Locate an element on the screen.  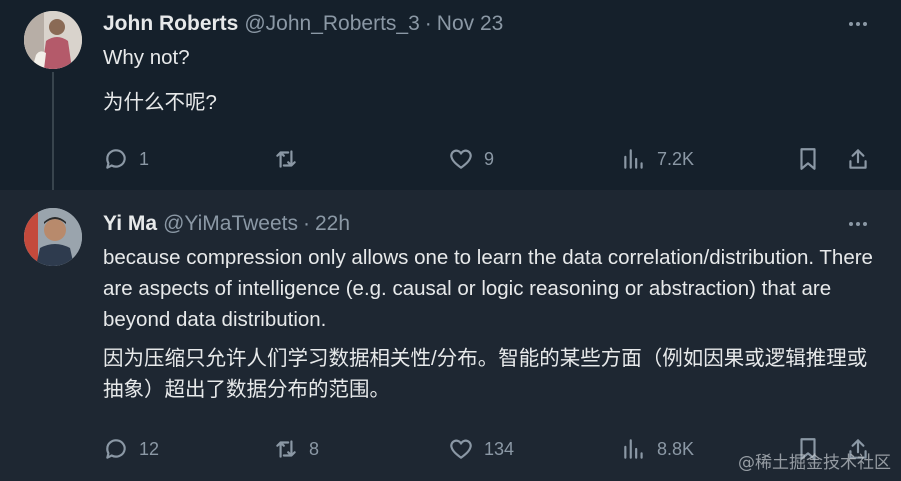
like-button: 9 is located at coordinates (471, 159).